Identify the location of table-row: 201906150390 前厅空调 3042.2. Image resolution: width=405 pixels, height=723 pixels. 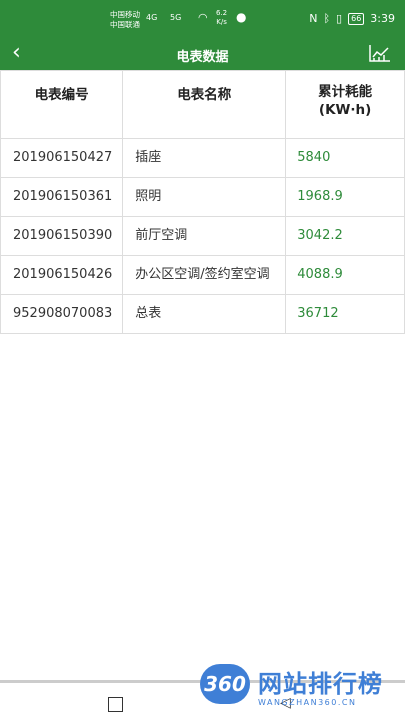
(202, 236).